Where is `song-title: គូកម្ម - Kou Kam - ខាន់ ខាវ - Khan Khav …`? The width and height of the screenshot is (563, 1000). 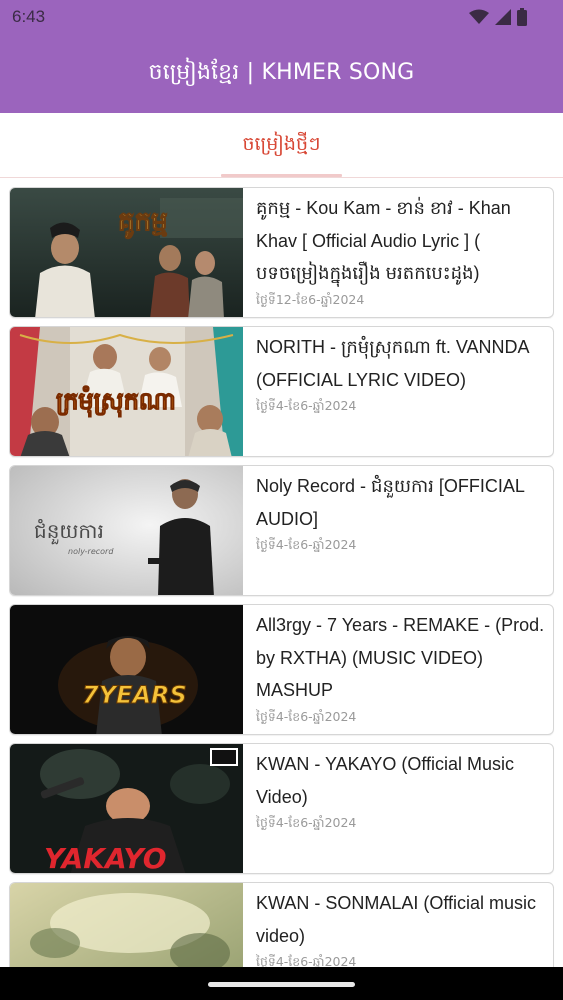
song-title: គូកម្ម - Kou Kam - ខាន់ ខាវ - Khan Khav … is located at coordinates (383, 240).